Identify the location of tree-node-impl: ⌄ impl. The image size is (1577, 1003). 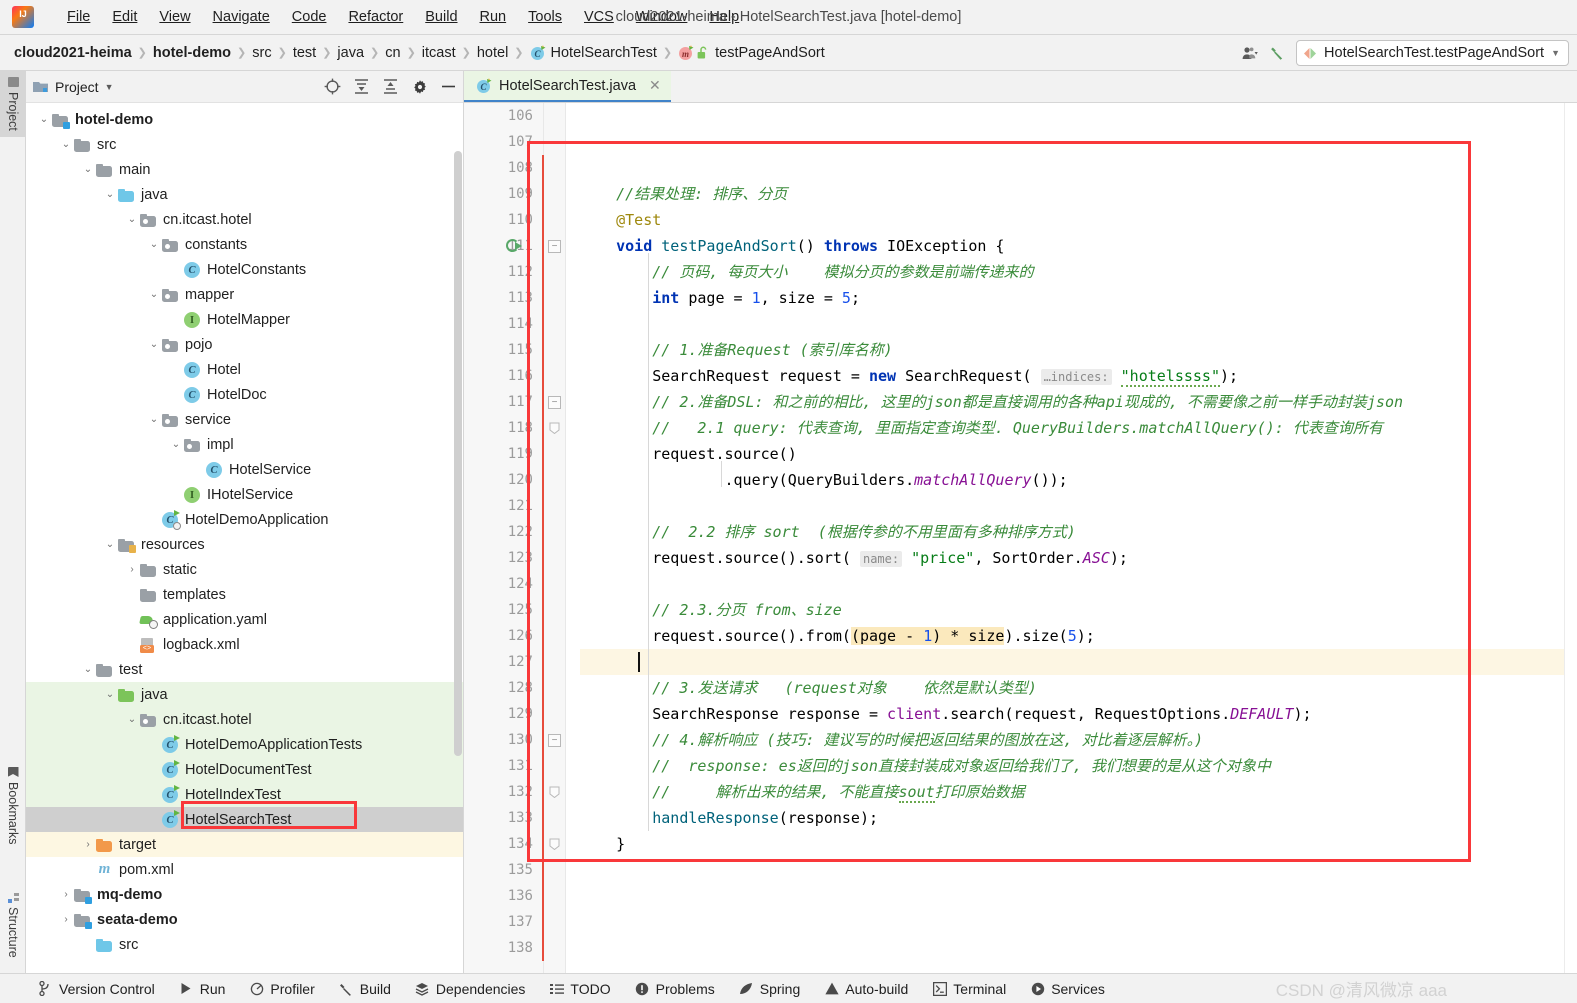
(244, 444).